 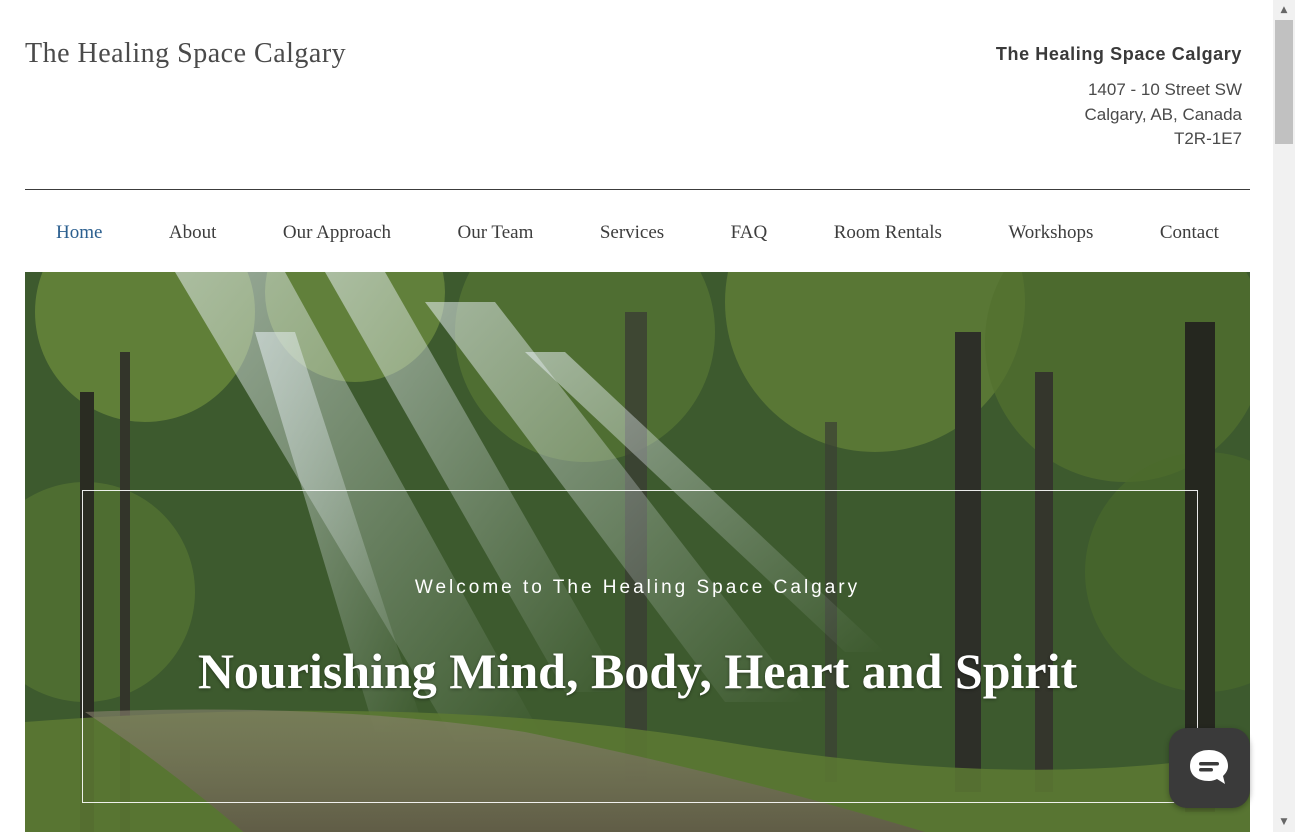 I want to click on chat-button, so click(x=1209, y=768).